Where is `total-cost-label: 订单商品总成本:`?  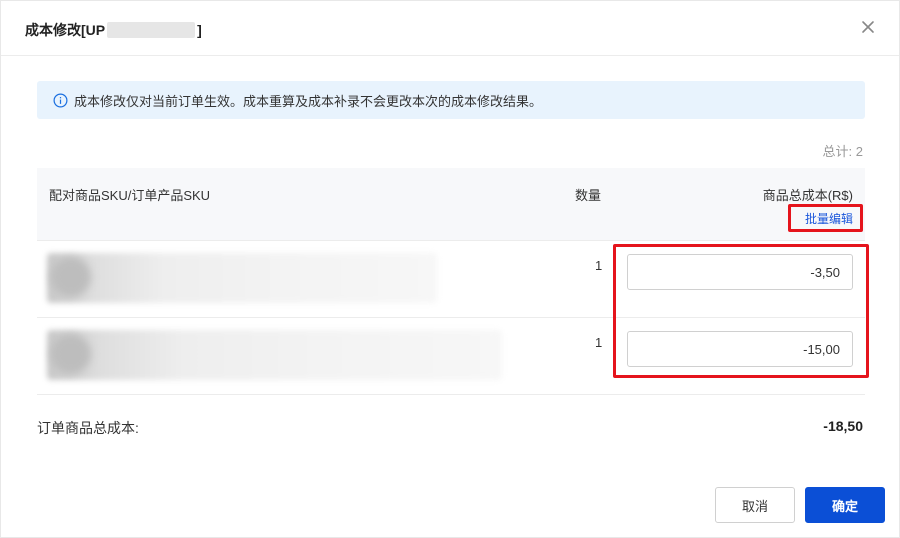 total-cost-label: 订单商品总成本: is located at coordinates (88, 428).